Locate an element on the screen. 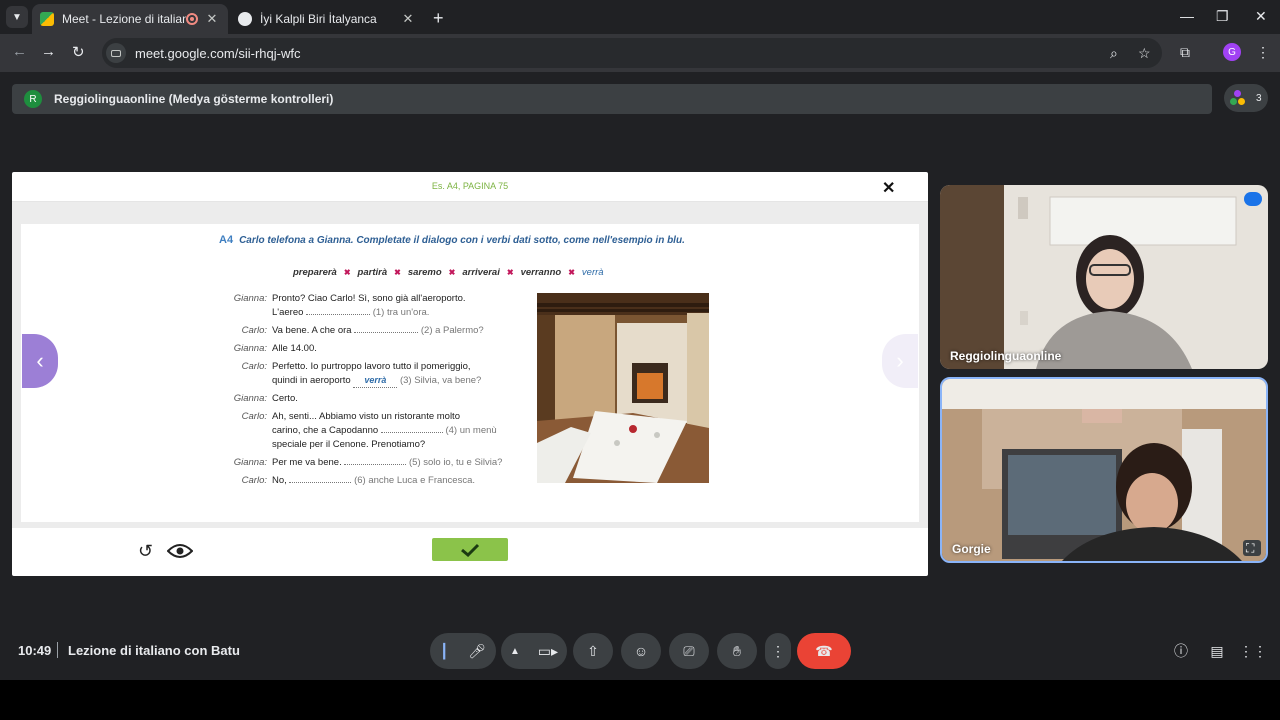 Image resolution: width=1280 pixels, height=720 pixels. reset-icon: ↺ is located at coordinates (145, 551).